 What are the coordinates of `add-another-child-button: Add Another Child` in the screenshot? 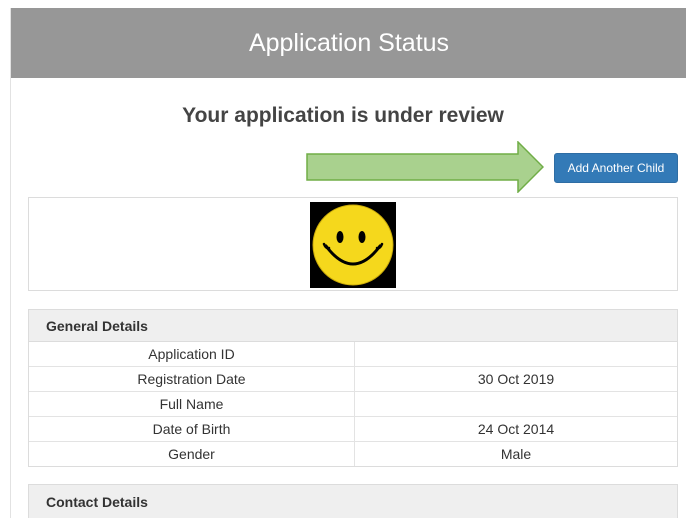 It's located at (616, 168).